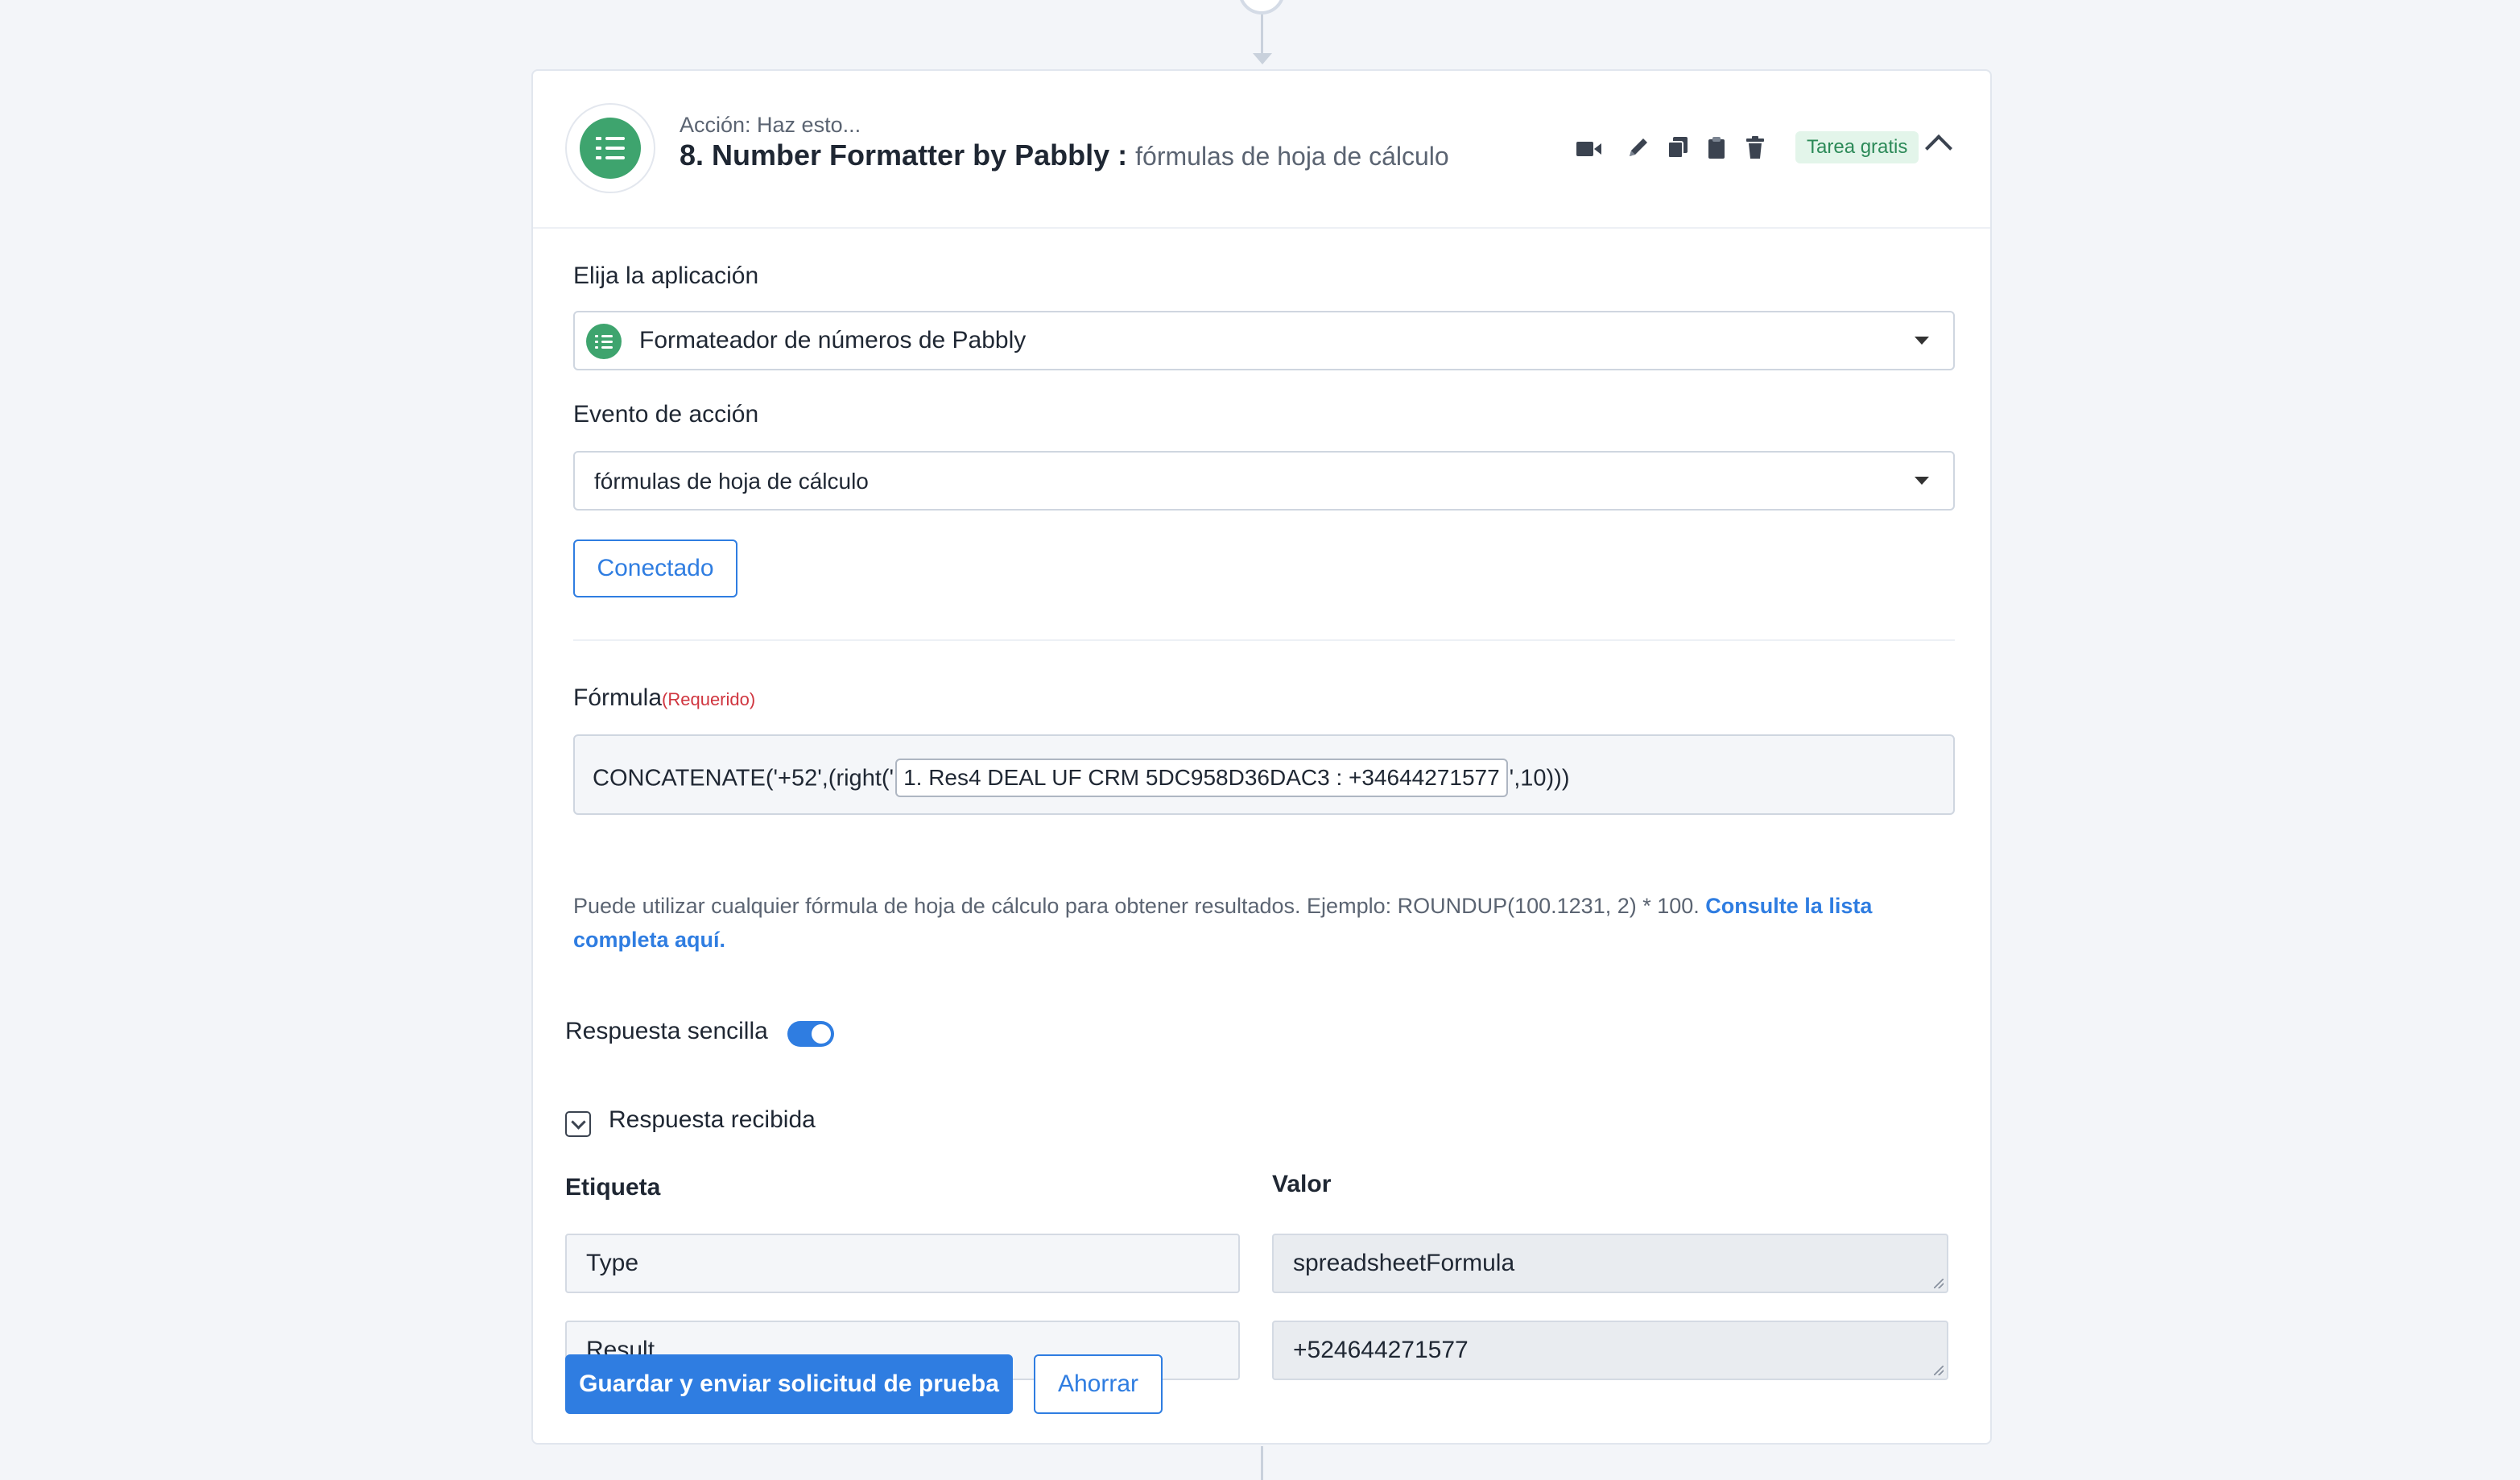  I want to click on response-label-text: Type, so click(612, 1263).